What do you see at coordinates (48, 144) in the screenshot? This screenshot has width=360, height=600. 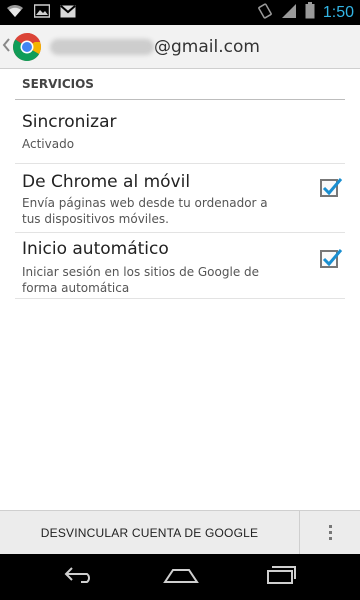 I see `sync-status: Activado` at bounding box center [48, 144].